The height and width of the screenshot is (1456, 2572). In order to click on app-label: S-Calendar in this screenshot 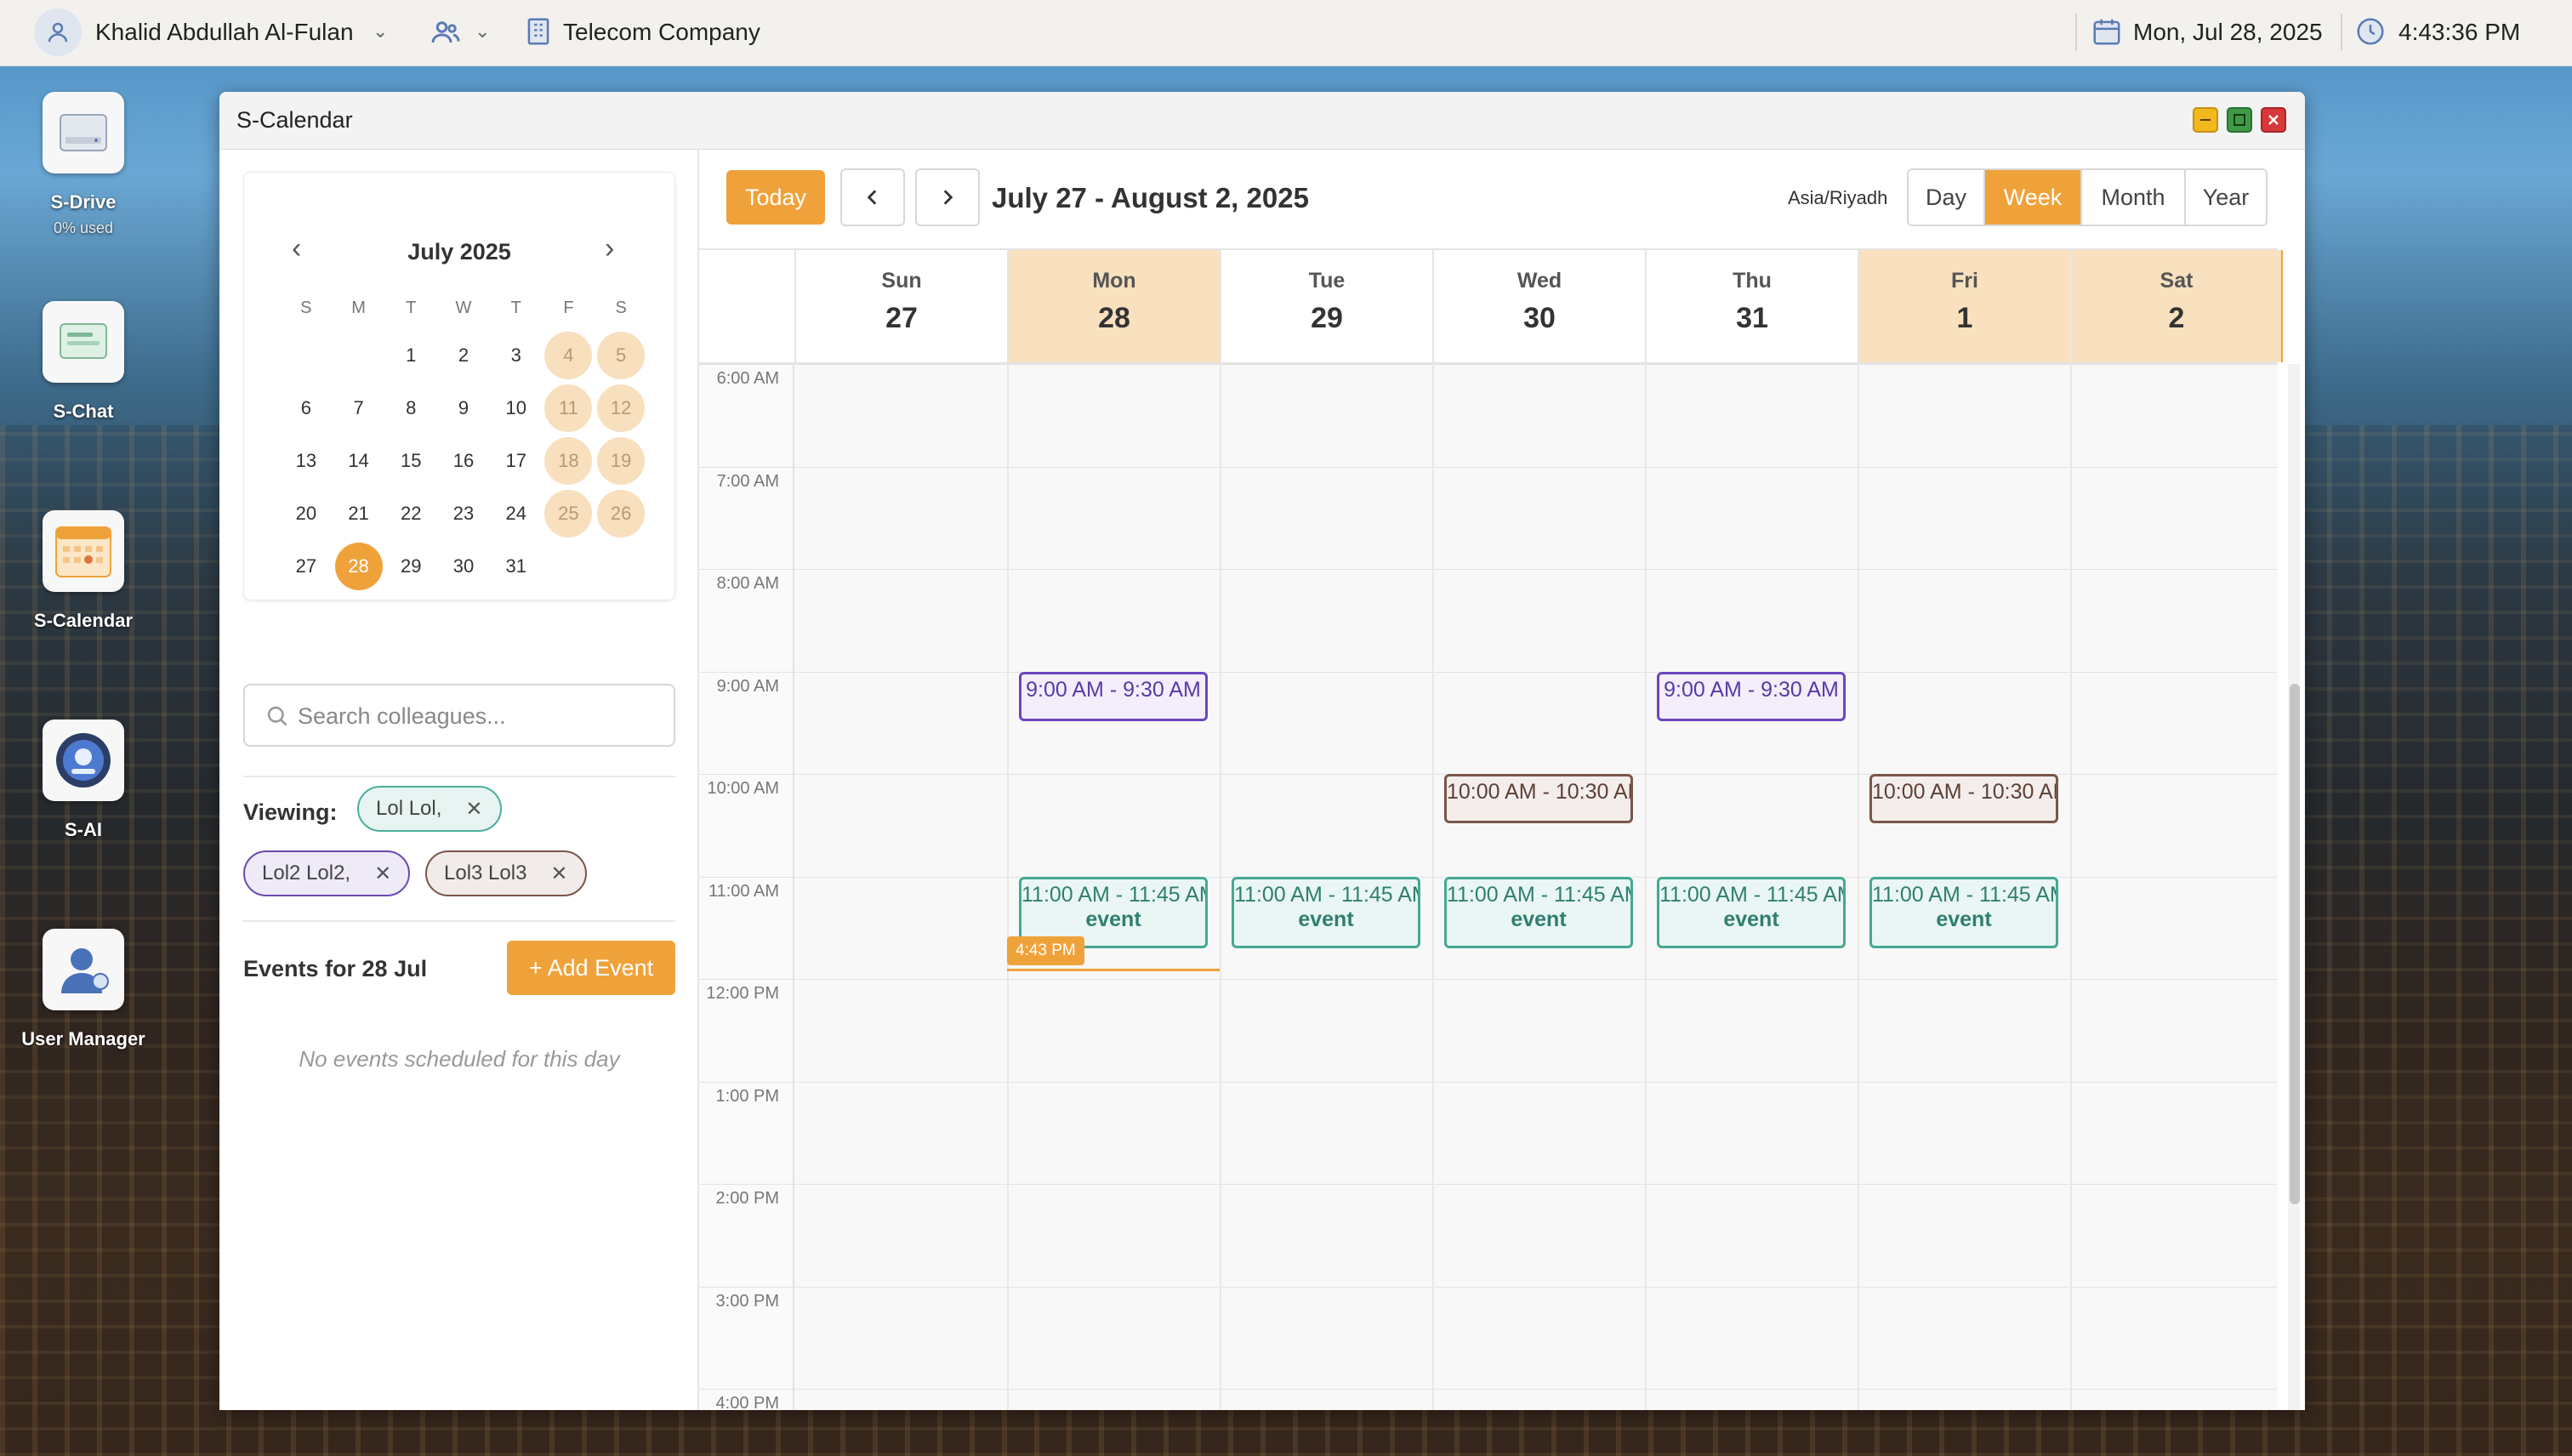, I will do `click(84, 620)`.